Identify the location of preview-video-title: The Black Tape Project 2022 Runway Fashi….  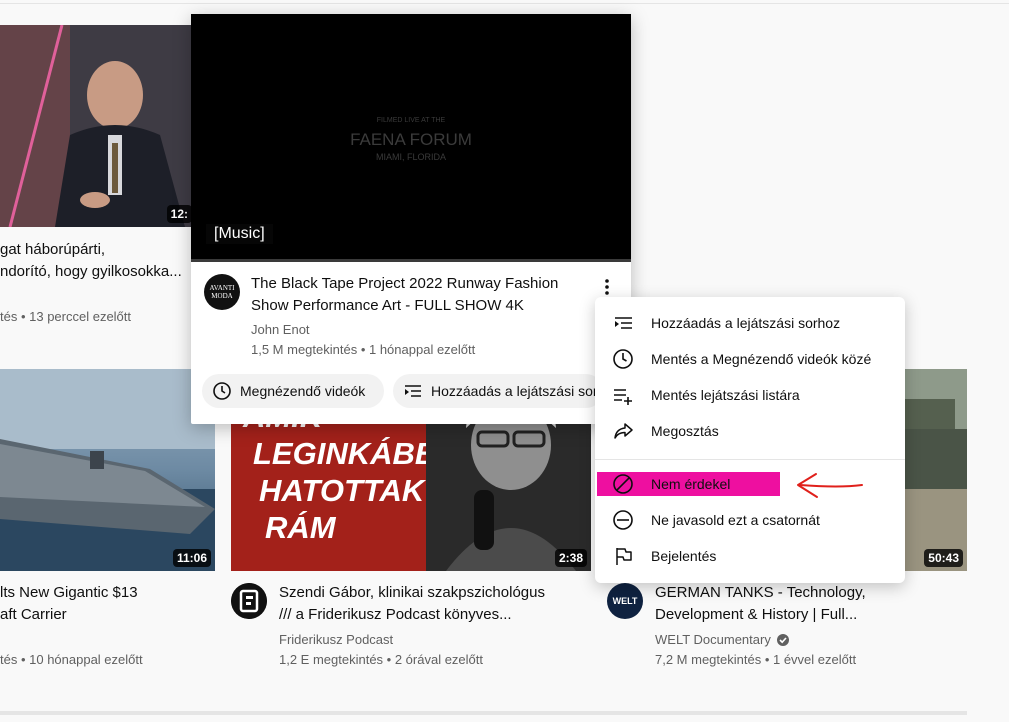
(421, 295).